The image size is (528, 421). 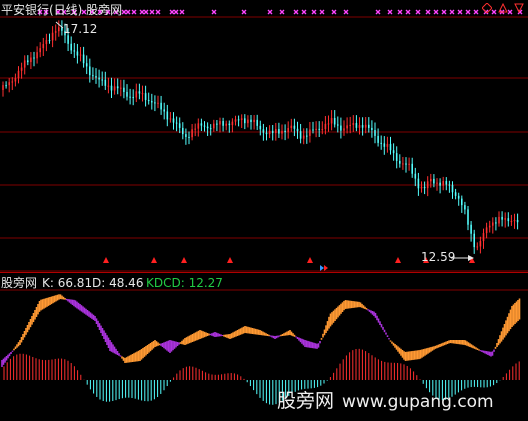 What do you see at coordinates (418, 402) in the screenshot?
I see `watermark-url: www.gupang.com` at bounding box center [418, 402].